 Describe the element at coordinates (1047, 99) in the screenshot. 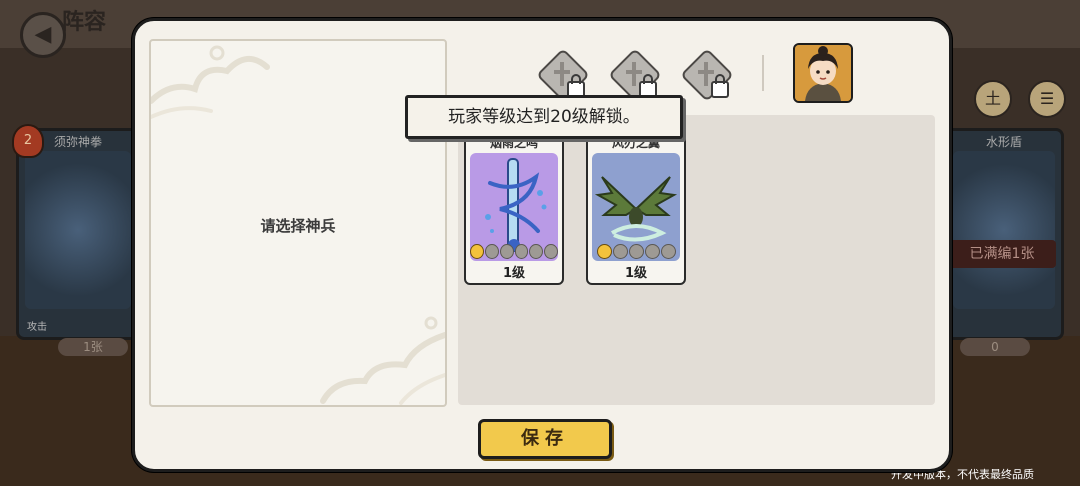

I see `menu-icon: ☰` at that location.